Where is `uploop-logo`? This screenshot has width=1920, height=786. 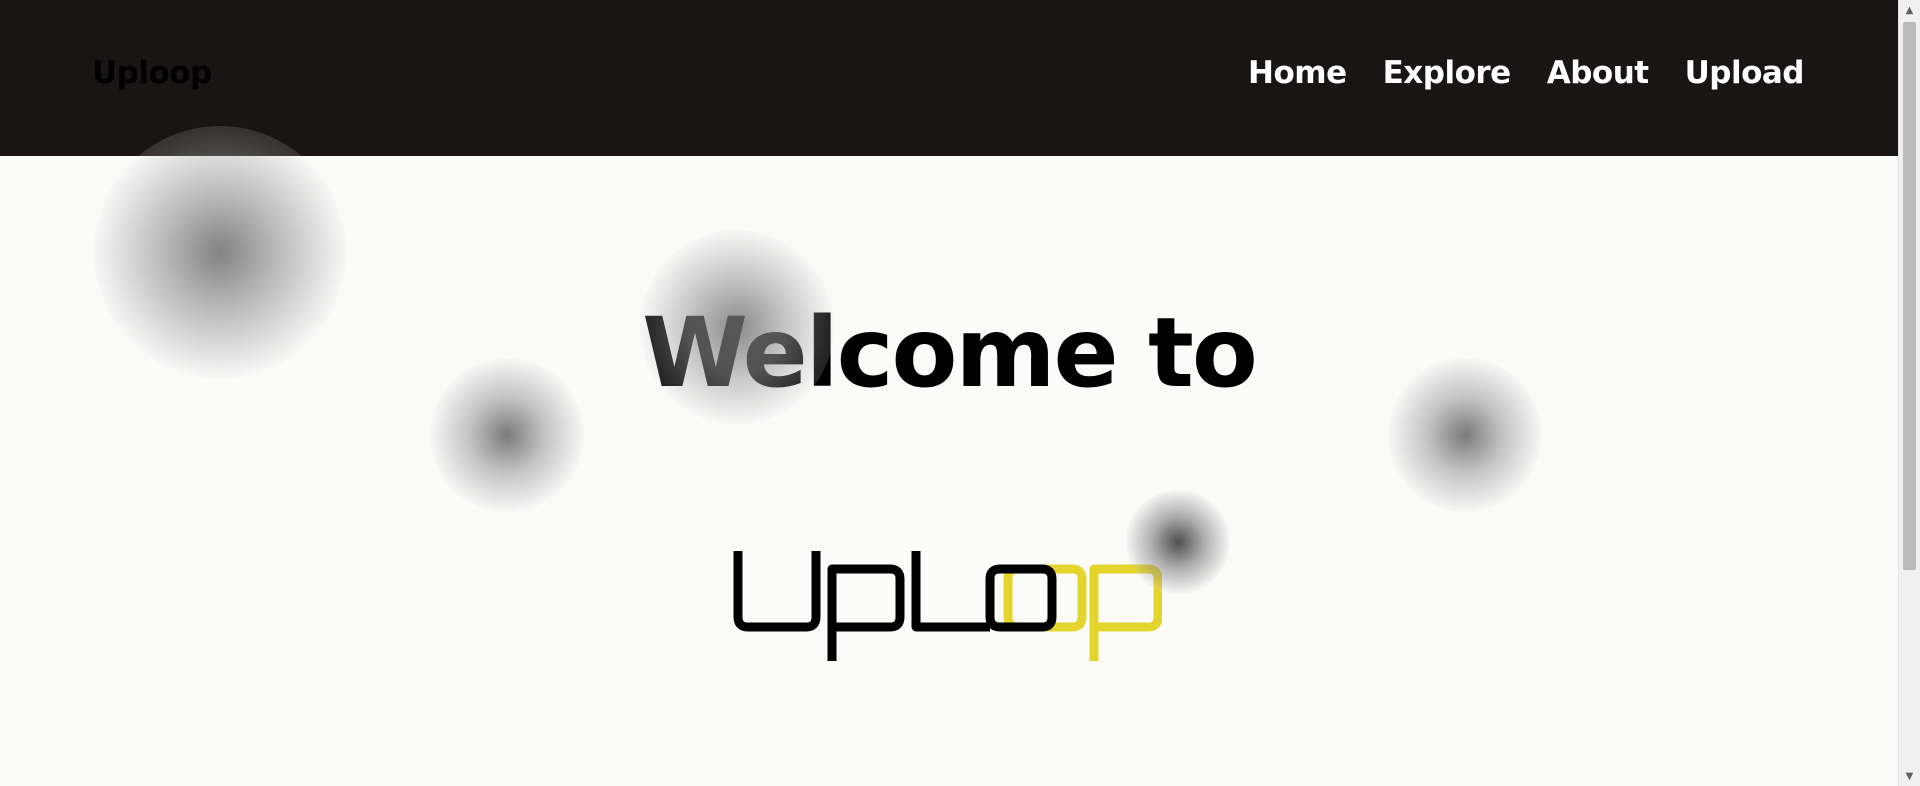 uploop-logo is located at coordinates (947, 606).